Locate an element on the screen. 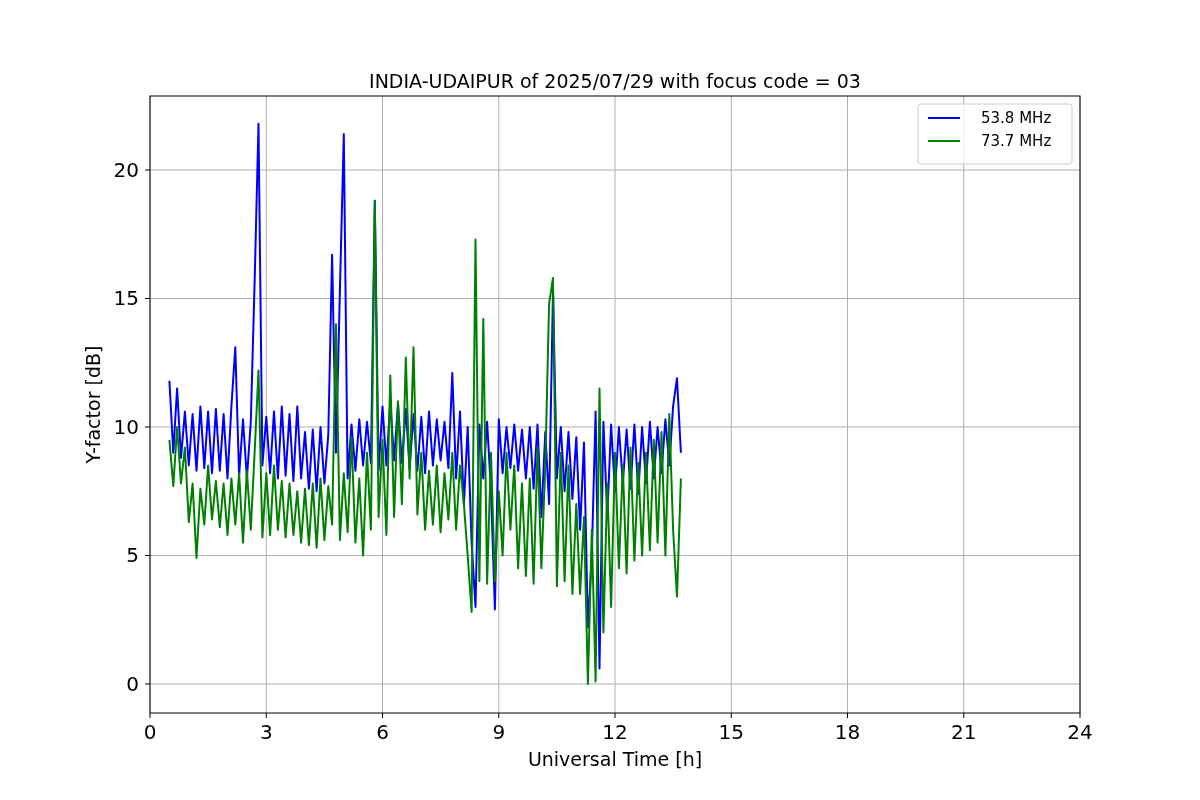 Image resolution: width=1200 pixels, height=800 pixels. tick-label: 5 is located at coordinates (132, 555).